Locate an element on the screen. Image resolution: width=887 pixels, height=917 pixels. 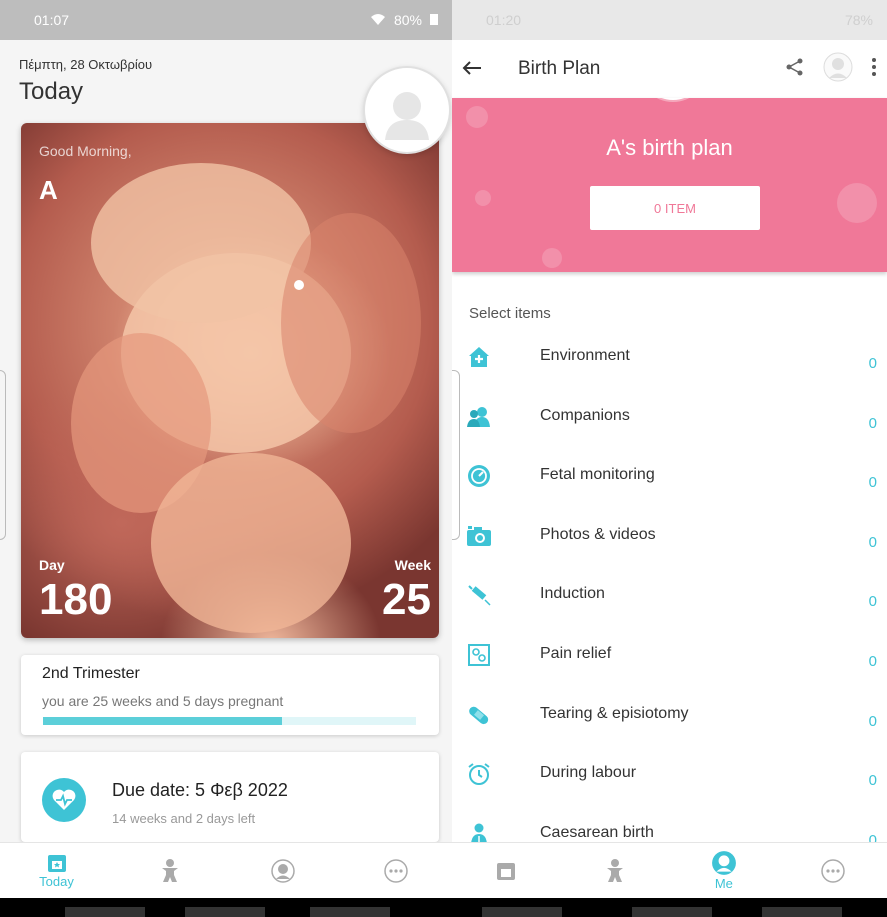
alarm-clock-icon is located at coordinates (479, 774).